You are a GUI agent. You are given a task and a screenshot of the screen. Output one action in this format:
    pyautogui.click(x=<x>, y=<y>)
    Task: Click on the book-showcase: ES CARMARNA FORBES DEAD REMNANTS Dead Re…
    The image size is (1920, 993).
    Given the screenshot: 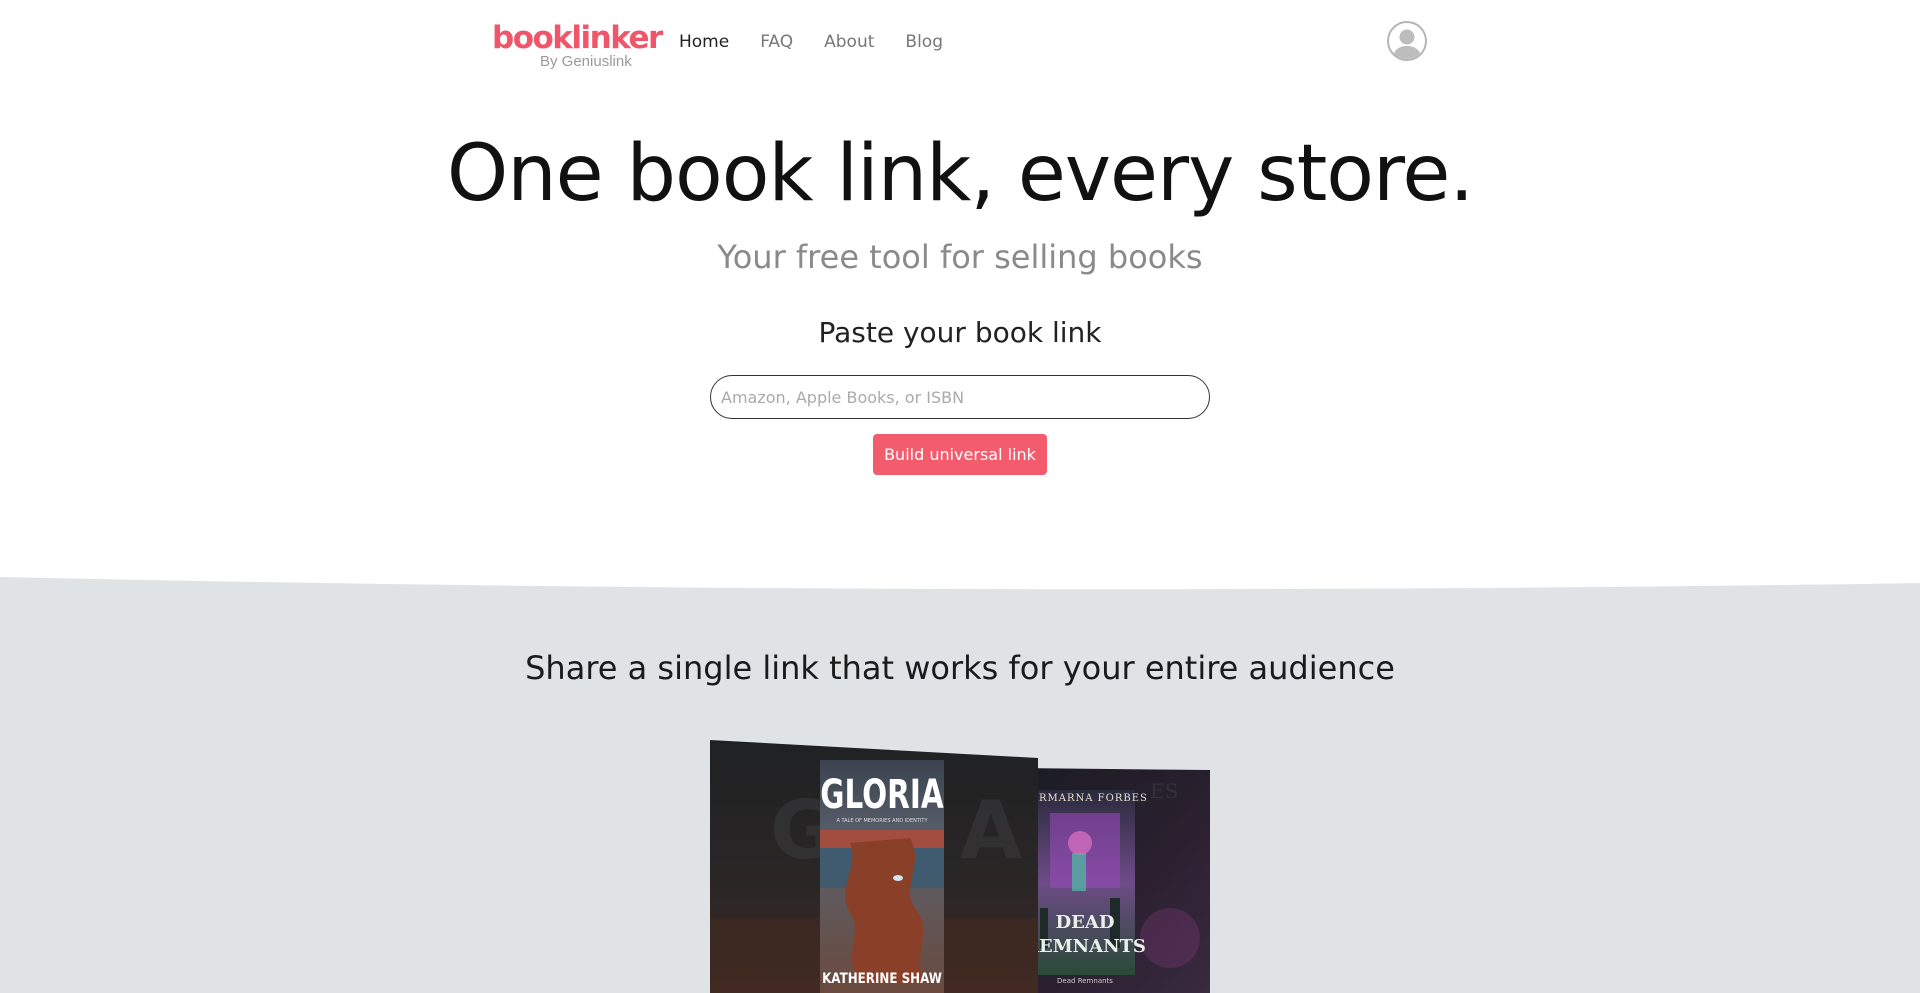 What is the action you would take?
    pyautogui.click(x=960, y=865)
    